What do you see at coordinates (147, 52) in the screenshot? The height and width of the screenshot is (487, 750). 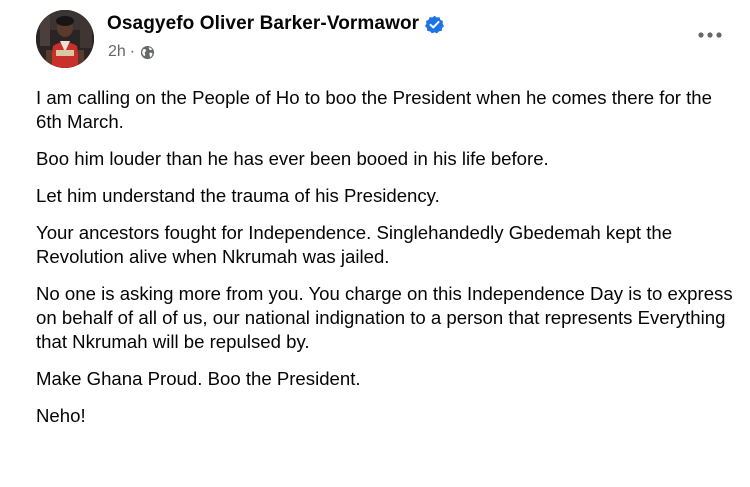 I see `globe-icon` at bounding box center [147, 52].